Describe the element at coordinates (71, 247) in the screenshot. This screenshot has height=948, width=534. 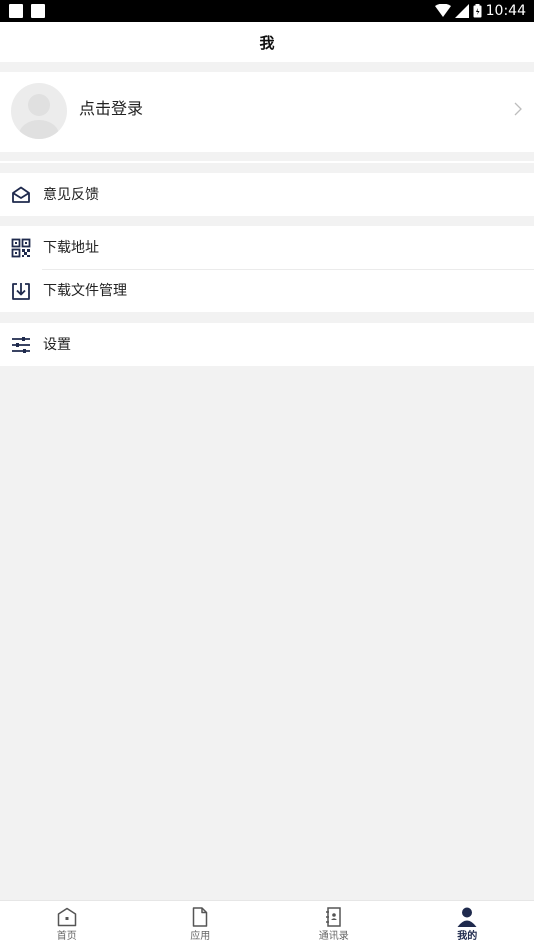
I see `menu-item-label: 下载地址` at that location.